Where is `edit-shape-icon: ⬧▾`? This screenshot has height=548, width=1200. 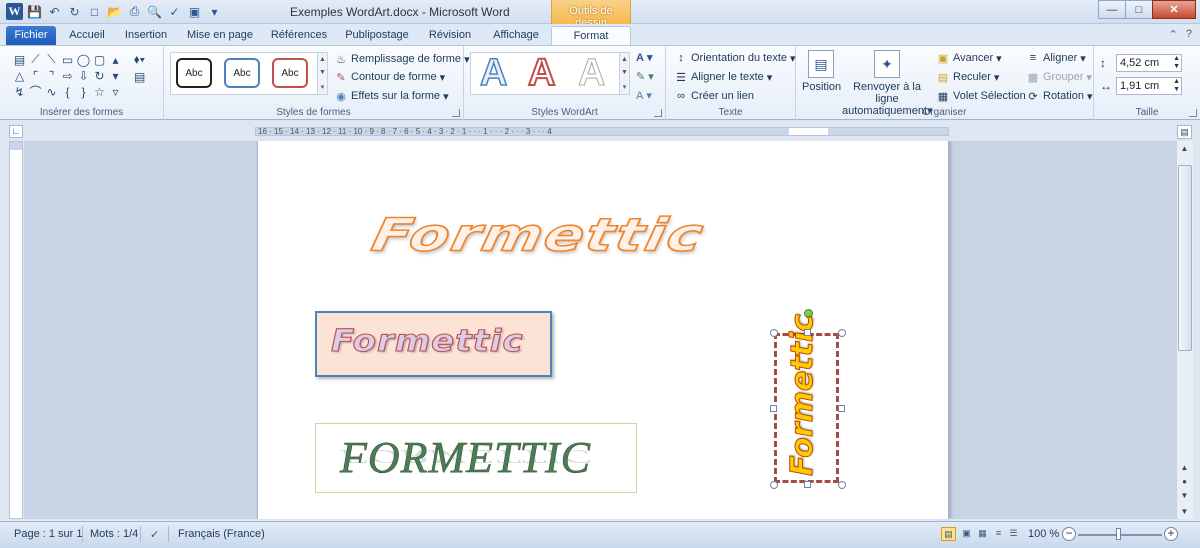
edit-shape-icon: ⬧▾ is located at coordinates (139, 59).